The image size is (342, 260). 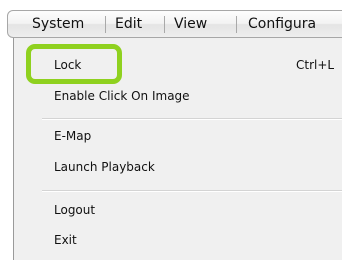 What do you see at coordinates (58, 24) in the screenshot?
I see `menu-system: System` at bounding box center [58, 24].